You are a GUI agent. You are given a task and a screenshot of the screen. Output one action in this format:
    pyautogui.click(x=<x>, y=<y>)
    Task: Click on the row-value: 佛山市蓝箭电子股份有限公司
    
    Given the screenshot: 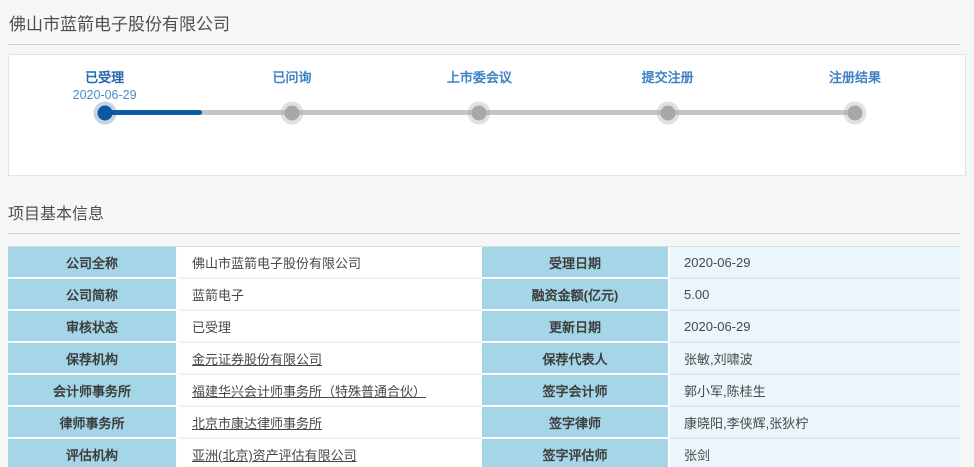 What is the action you would take?
    pyautogui.click(x=330, y=263)
    